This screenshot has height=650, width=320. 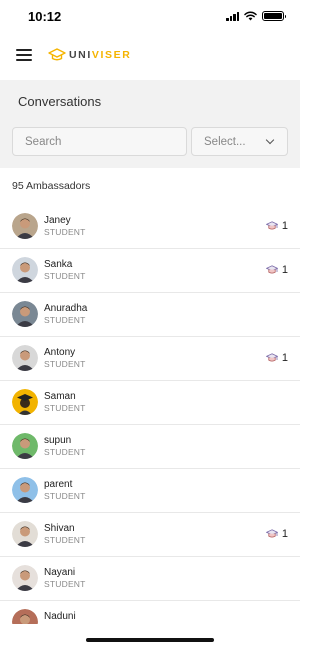 I want to click on ambassador-name: Anuradha, so click(x=66, y=308).